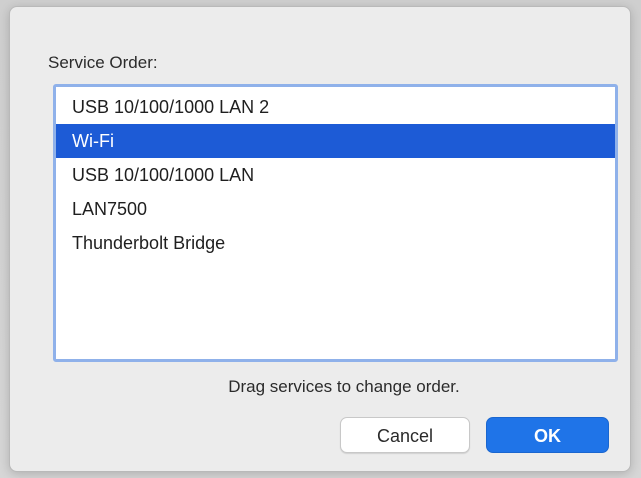  What do you see at coordinates (335, 141) in the screenshot?
I see `service-row: Wi-Fi` at bounding box center [335, 141].